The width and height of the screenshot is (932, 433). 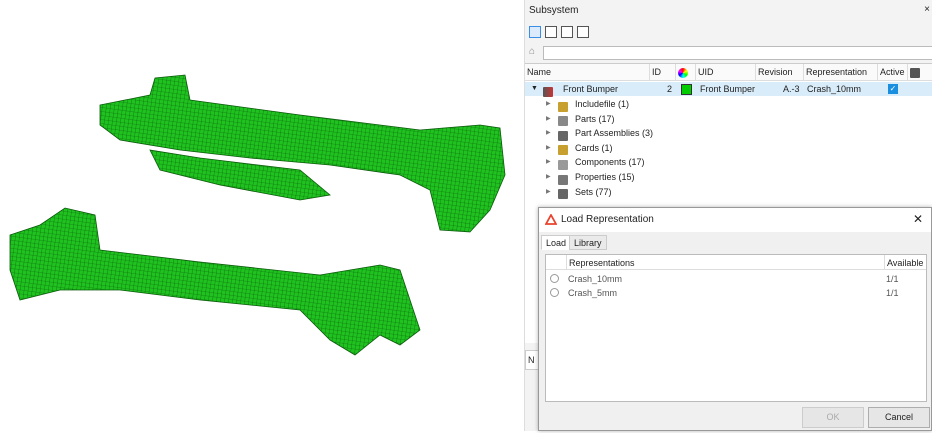 I want to click on home-icon: ⌂, so click(x=532, y=51).